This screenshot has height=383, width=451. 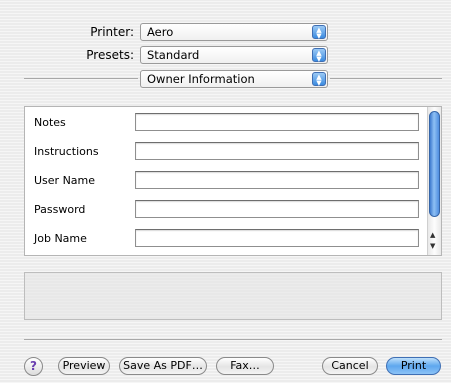 What do you see at coordinates (434, 164) in the screenshot?
I see `scrollbar-thumb` at bounding box center [434, 164].